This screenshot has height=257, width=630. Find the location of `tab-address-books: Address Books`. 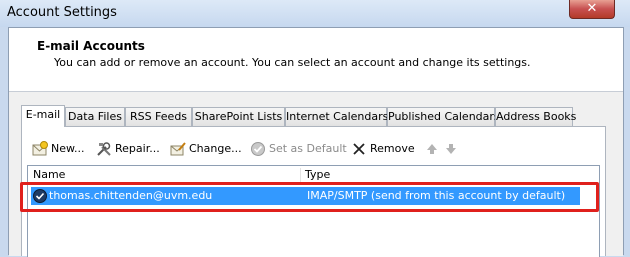

tab-address-books: Address Books is located at coordinates (535, 116).